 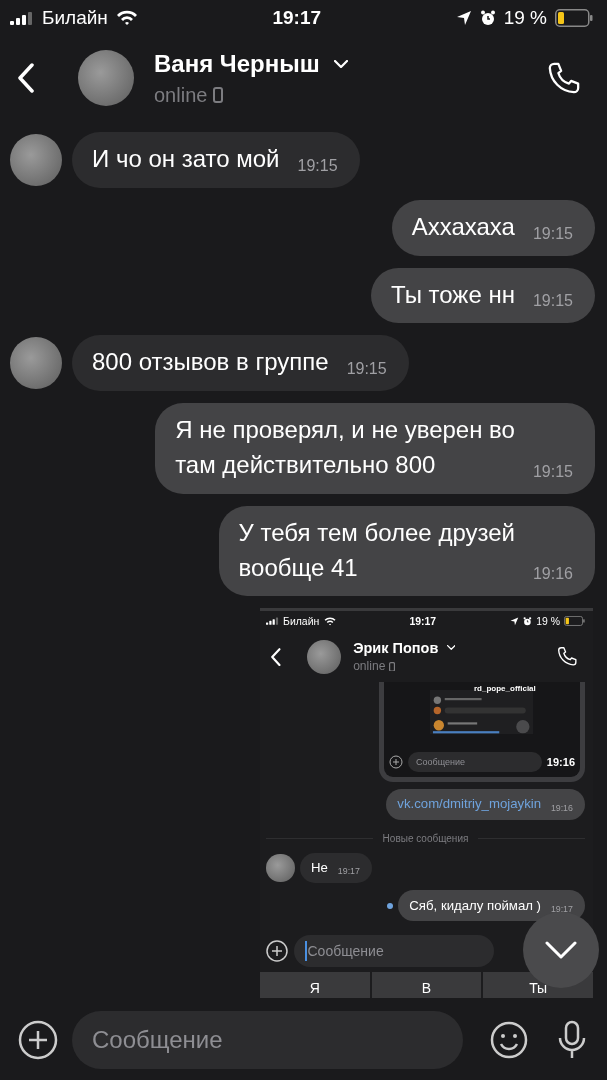 I want to click on message-bubble: И чо он зато мой 19:15, so click(x=216, y=160).